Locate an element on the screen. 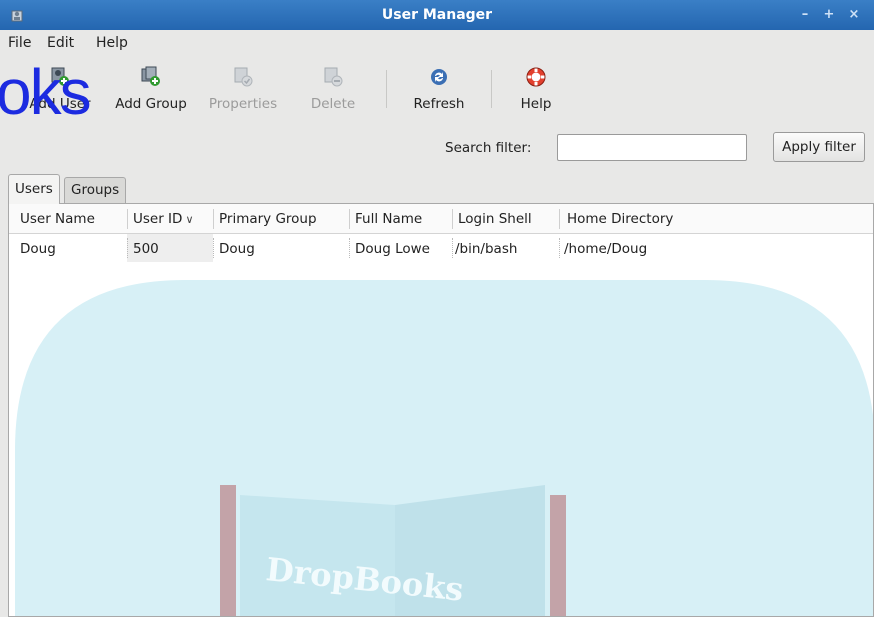  help-label: Help is located at coordinates (536, 104).